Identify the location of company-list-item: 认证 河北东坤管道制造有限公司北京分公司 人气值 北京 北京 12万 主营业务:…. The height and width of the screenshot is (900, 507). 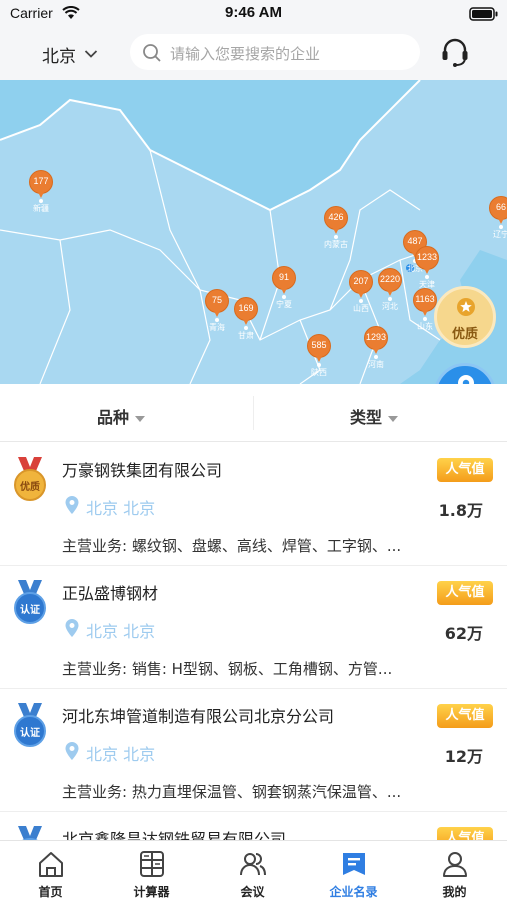
(253, 750).